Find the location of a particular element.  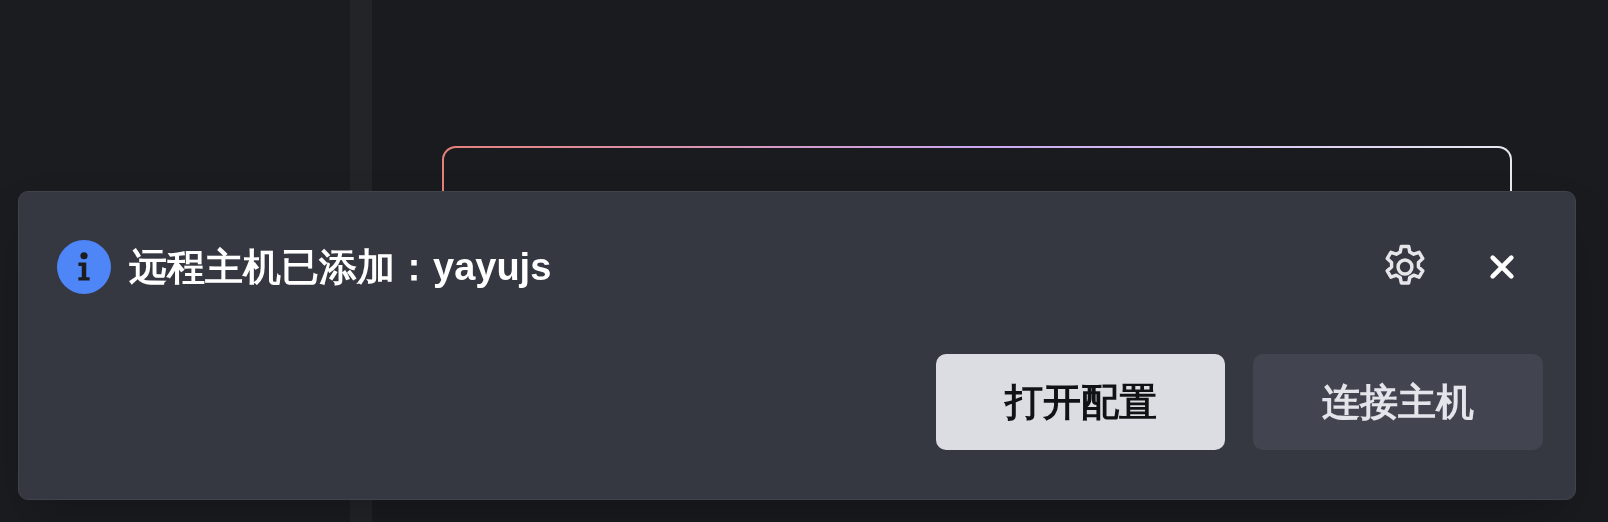

info-icon is located at coordinates (84, 267).